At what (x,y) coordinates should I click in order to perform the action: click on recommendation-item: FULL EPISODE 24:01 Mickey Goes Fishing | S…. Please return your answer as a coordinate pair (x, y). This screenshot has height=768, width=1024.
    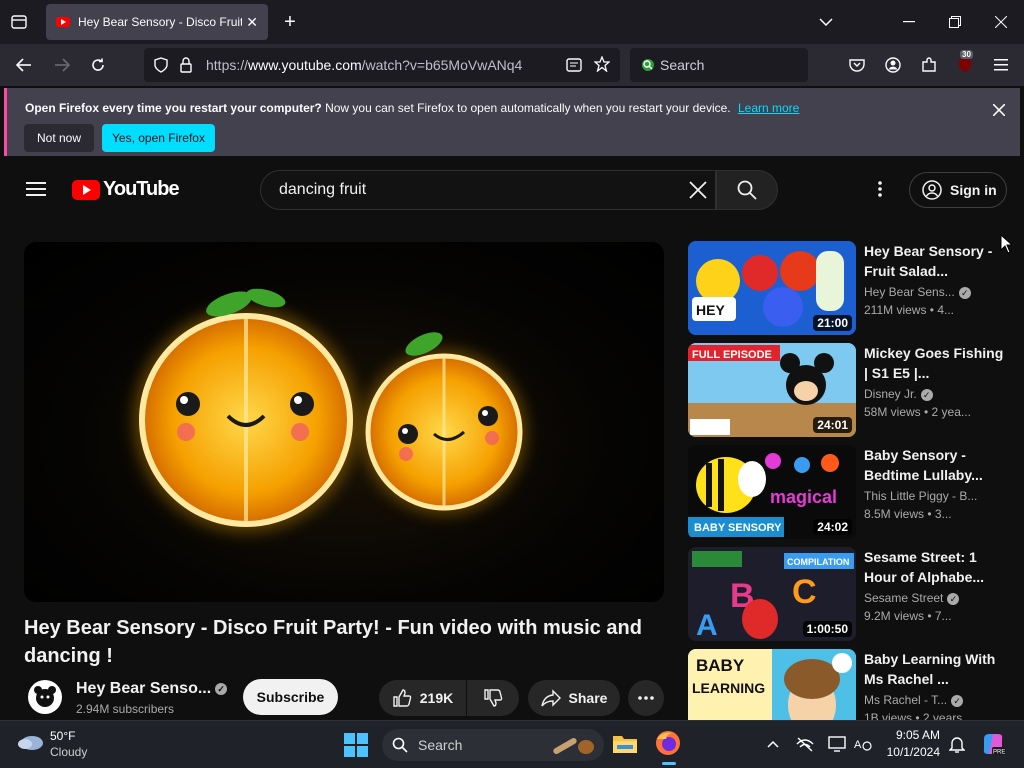
    Looking at the image, I should click on (848, 391).